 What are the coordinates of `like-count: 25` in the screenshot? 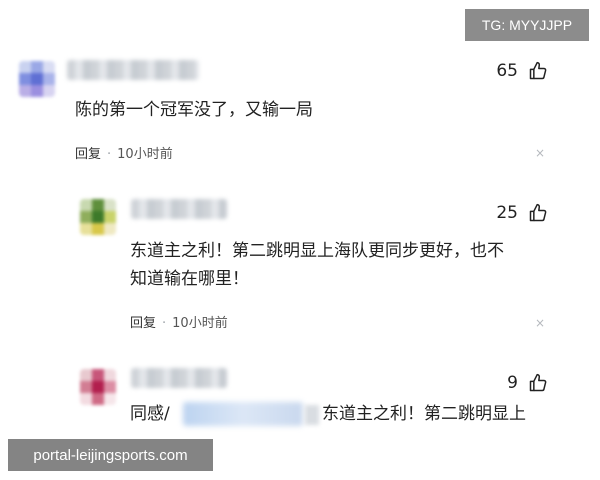 It's located at (507, 213).